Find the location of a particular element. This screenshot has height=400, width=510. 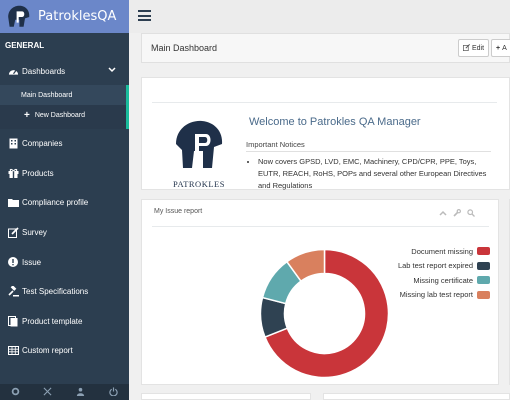

sidebar-item-label: New Dashboard is located at coordinates (60, 115).